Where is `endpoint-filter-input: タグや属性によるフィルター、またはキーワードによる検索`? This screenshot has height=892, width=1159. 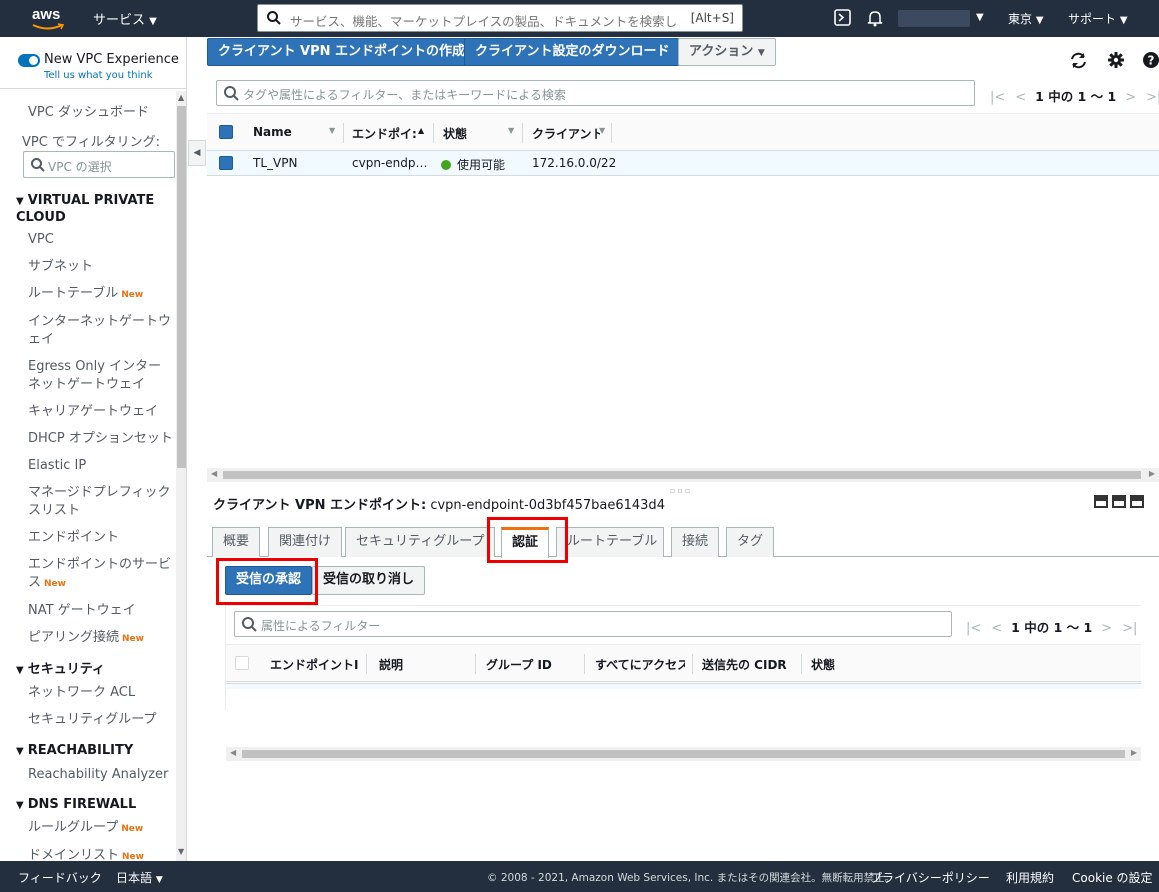 endpoint-filter-input: タグや属性によるフィルター、またはキーワードによる検索 is located at coordinates (595, 93).